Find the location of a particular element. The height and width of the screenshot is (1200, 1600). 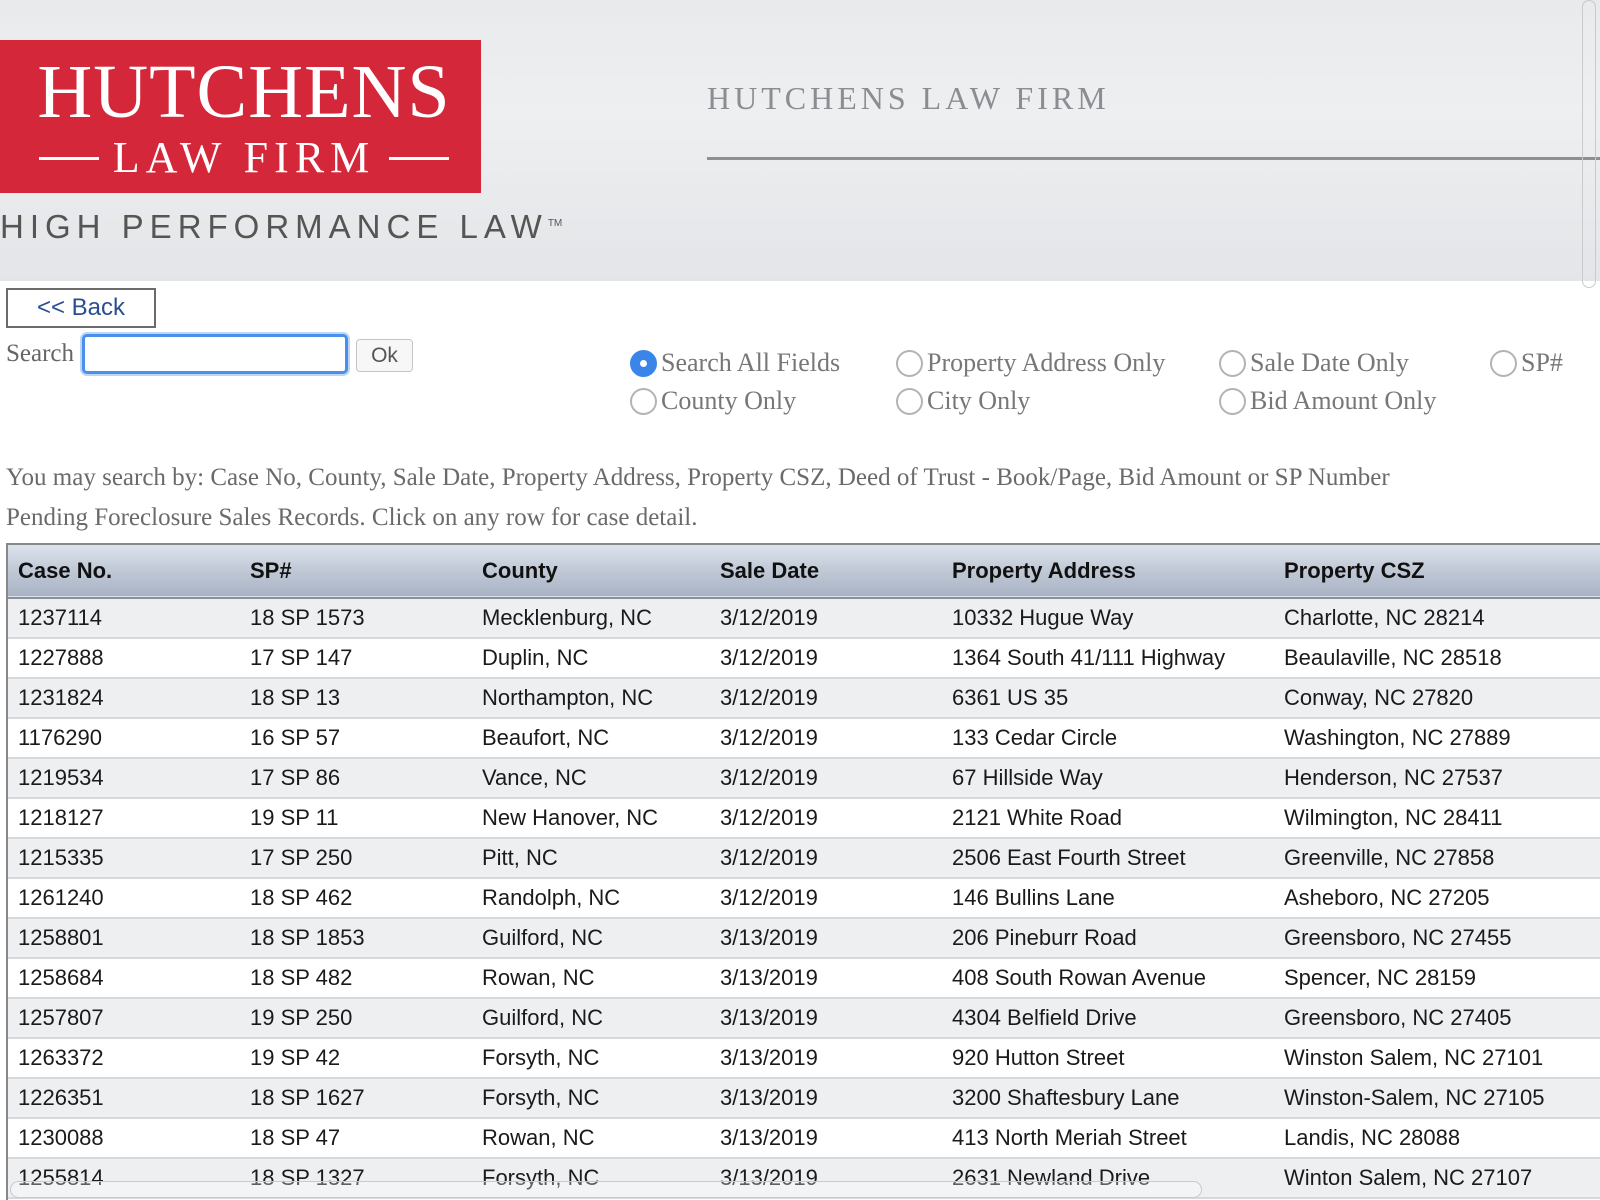

cell-sp-number: 18 SP 1627 is located at coordinates (307, 1097).